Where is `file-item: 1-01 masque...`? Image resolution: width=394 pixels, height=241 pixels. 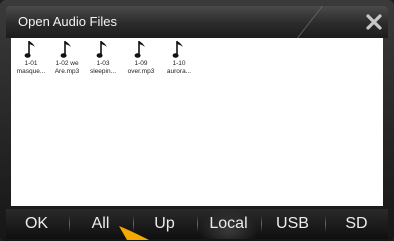
file-item: 1-01 masque... is located at coordinates (31, 60).